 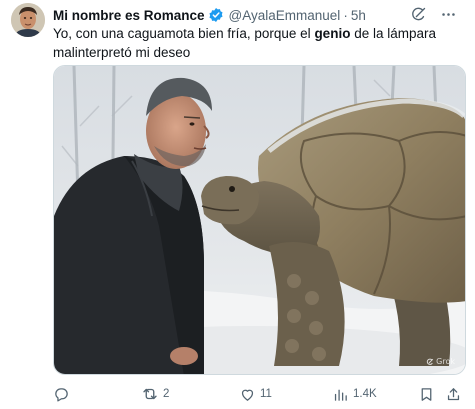 I want to click on reply-icon, so click(x=61, y=394).